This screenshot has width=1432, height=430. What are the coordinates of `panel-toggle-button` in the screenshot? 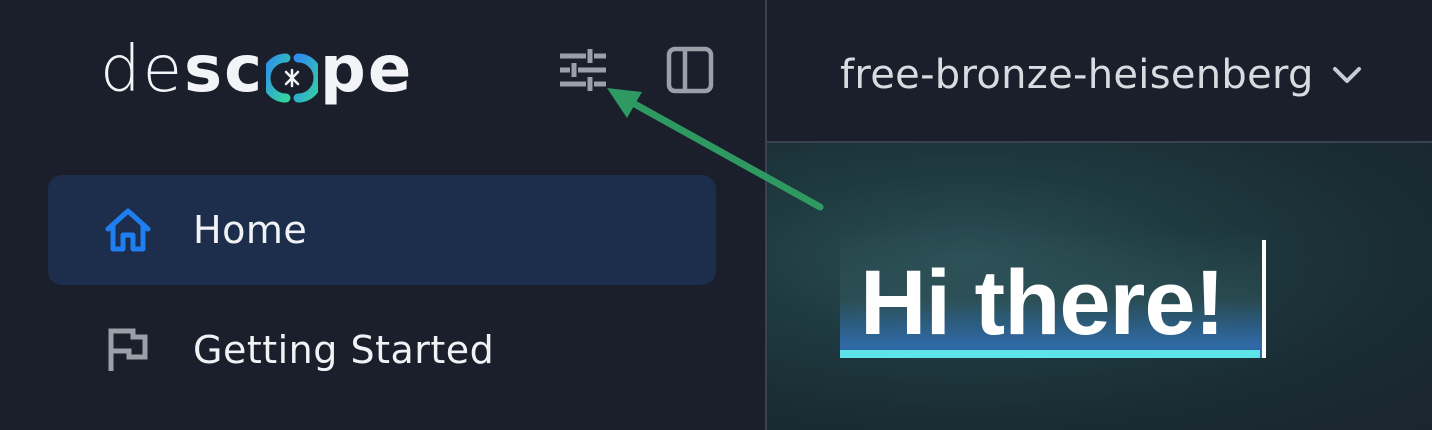 It's located at (690, 72).